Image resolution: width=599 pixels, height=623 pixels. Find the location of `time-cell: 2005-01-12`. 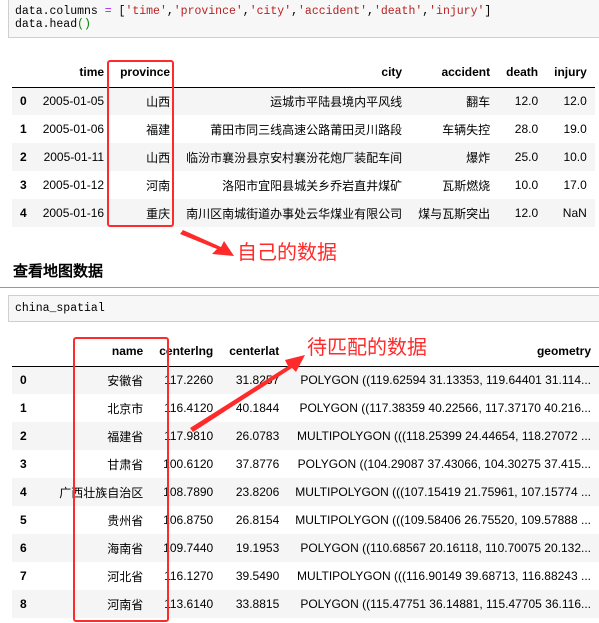

time-cell: 2005-01-12 is located at coordinates (73, 185).